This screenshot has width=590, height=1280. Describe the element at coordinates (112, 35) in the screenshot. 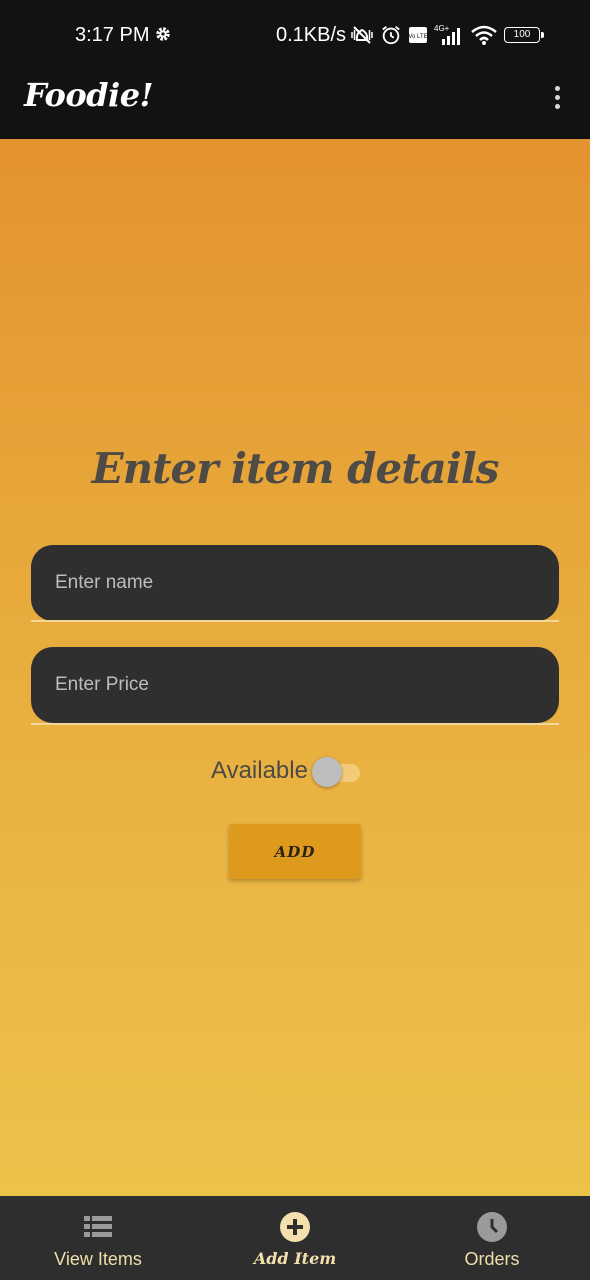

I see `status-time: 3:17 PM` at that location.